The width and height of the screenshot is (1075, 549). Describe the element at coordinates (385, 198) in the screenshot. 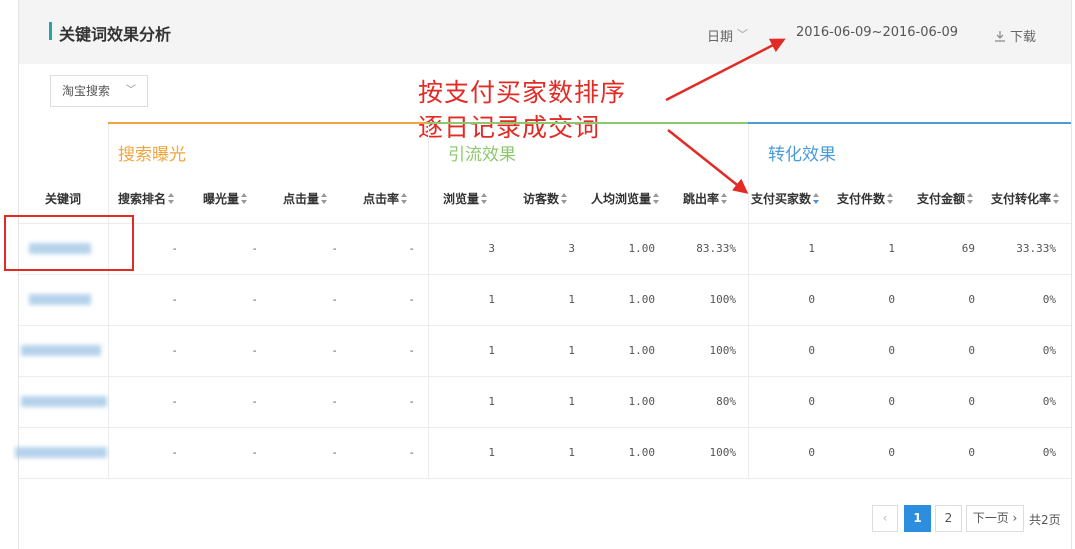

I see `col-header-ctr: 点击率` at that location.